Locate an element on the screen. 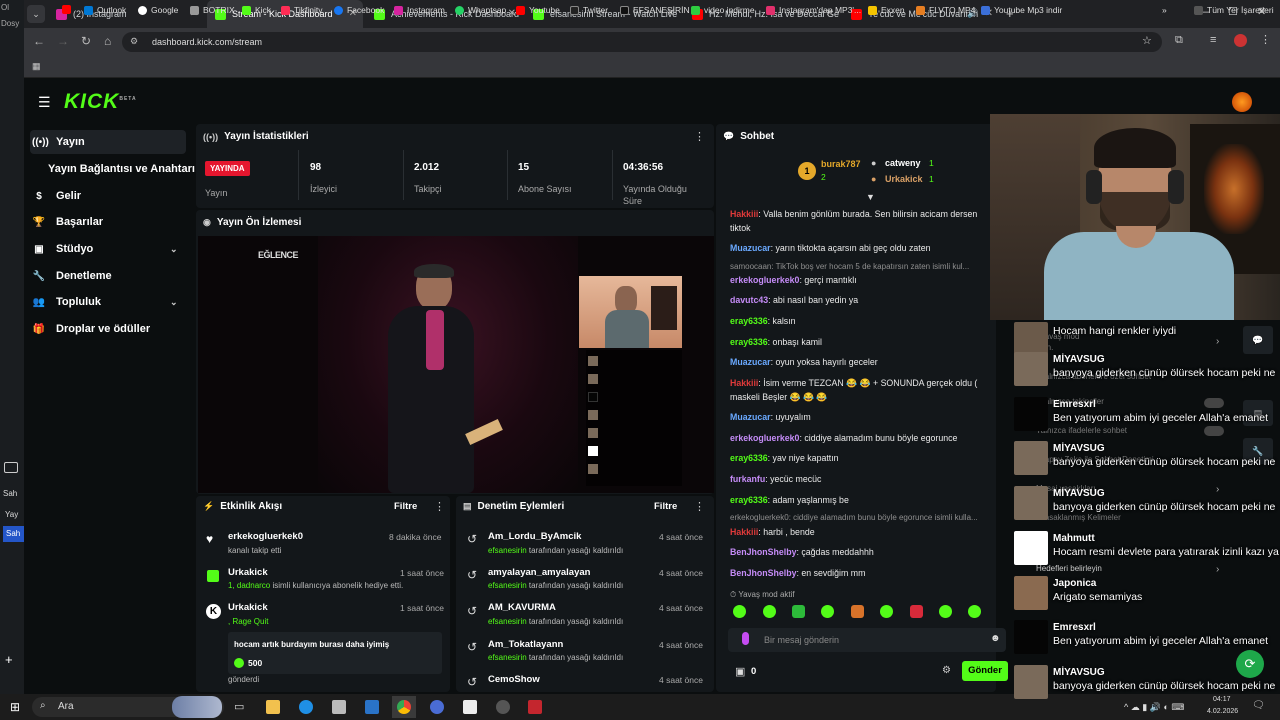  add-icon: + is located at coordinates (9, 659).